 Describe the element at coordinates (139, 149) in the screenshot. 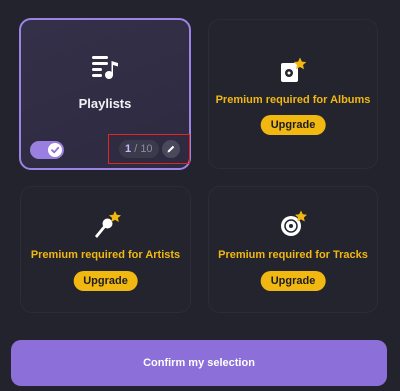

I see `playlists-counter: 1 / 10` at that location.